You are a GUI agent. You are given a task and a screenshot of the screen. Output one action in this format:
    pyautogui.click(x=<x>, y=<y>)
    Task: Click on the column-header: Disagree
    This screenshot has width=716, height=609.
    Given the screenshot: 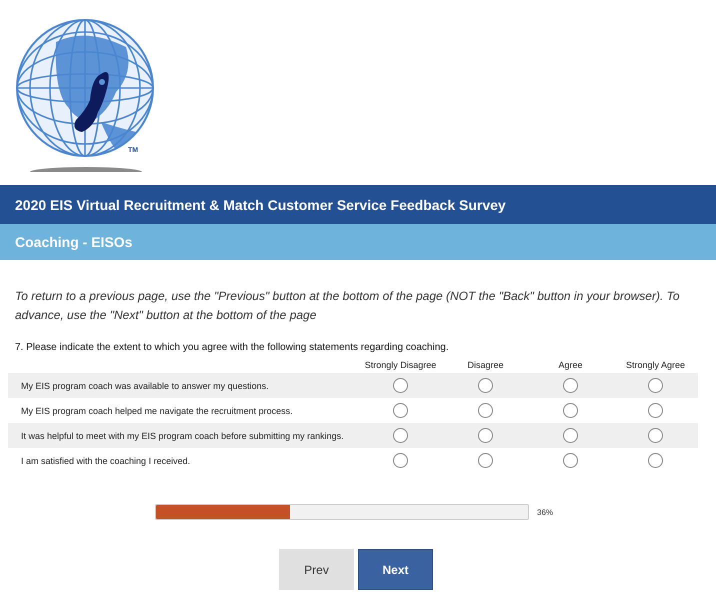 What is the action you would take?
    pyautogui.click(x=485, y=365)
    